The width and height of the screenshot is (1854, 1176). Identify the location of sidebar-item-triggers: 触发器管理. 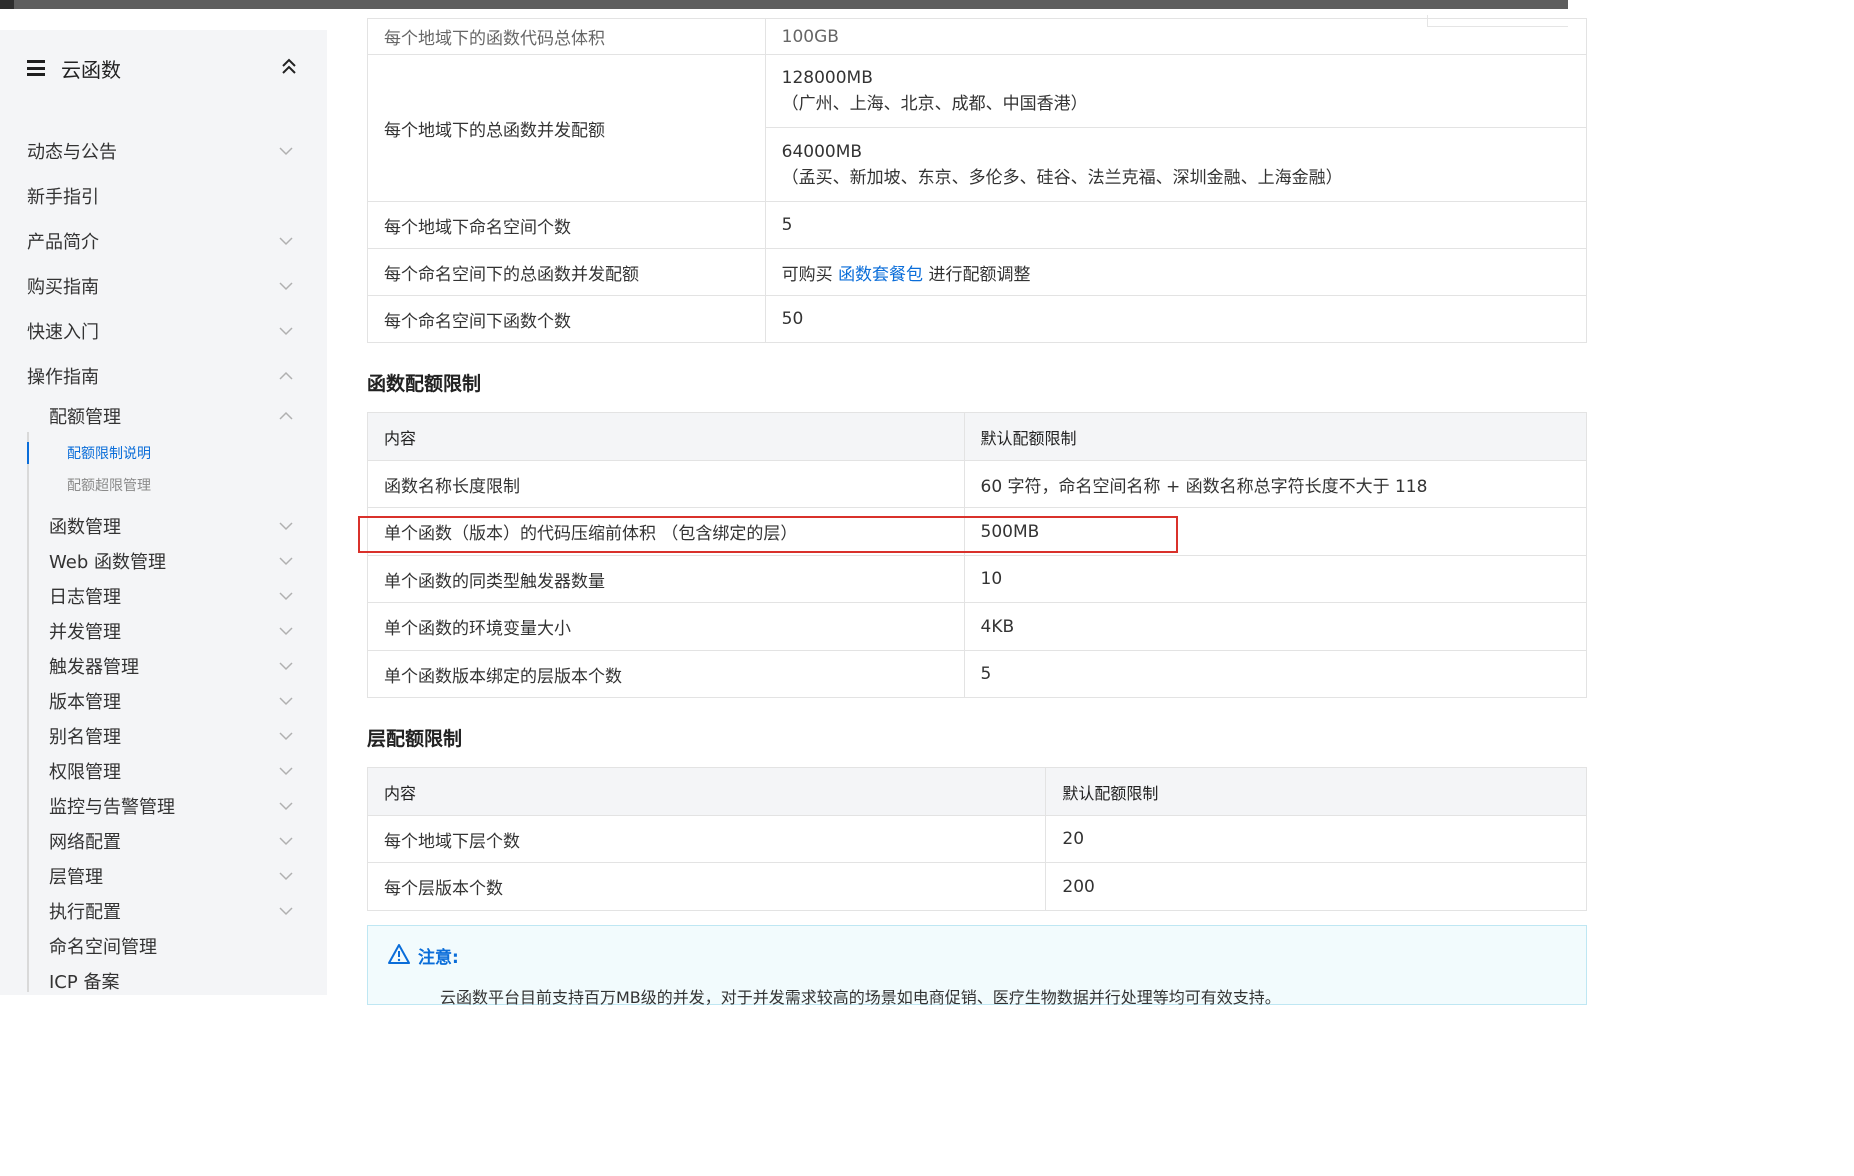
(171, 666).